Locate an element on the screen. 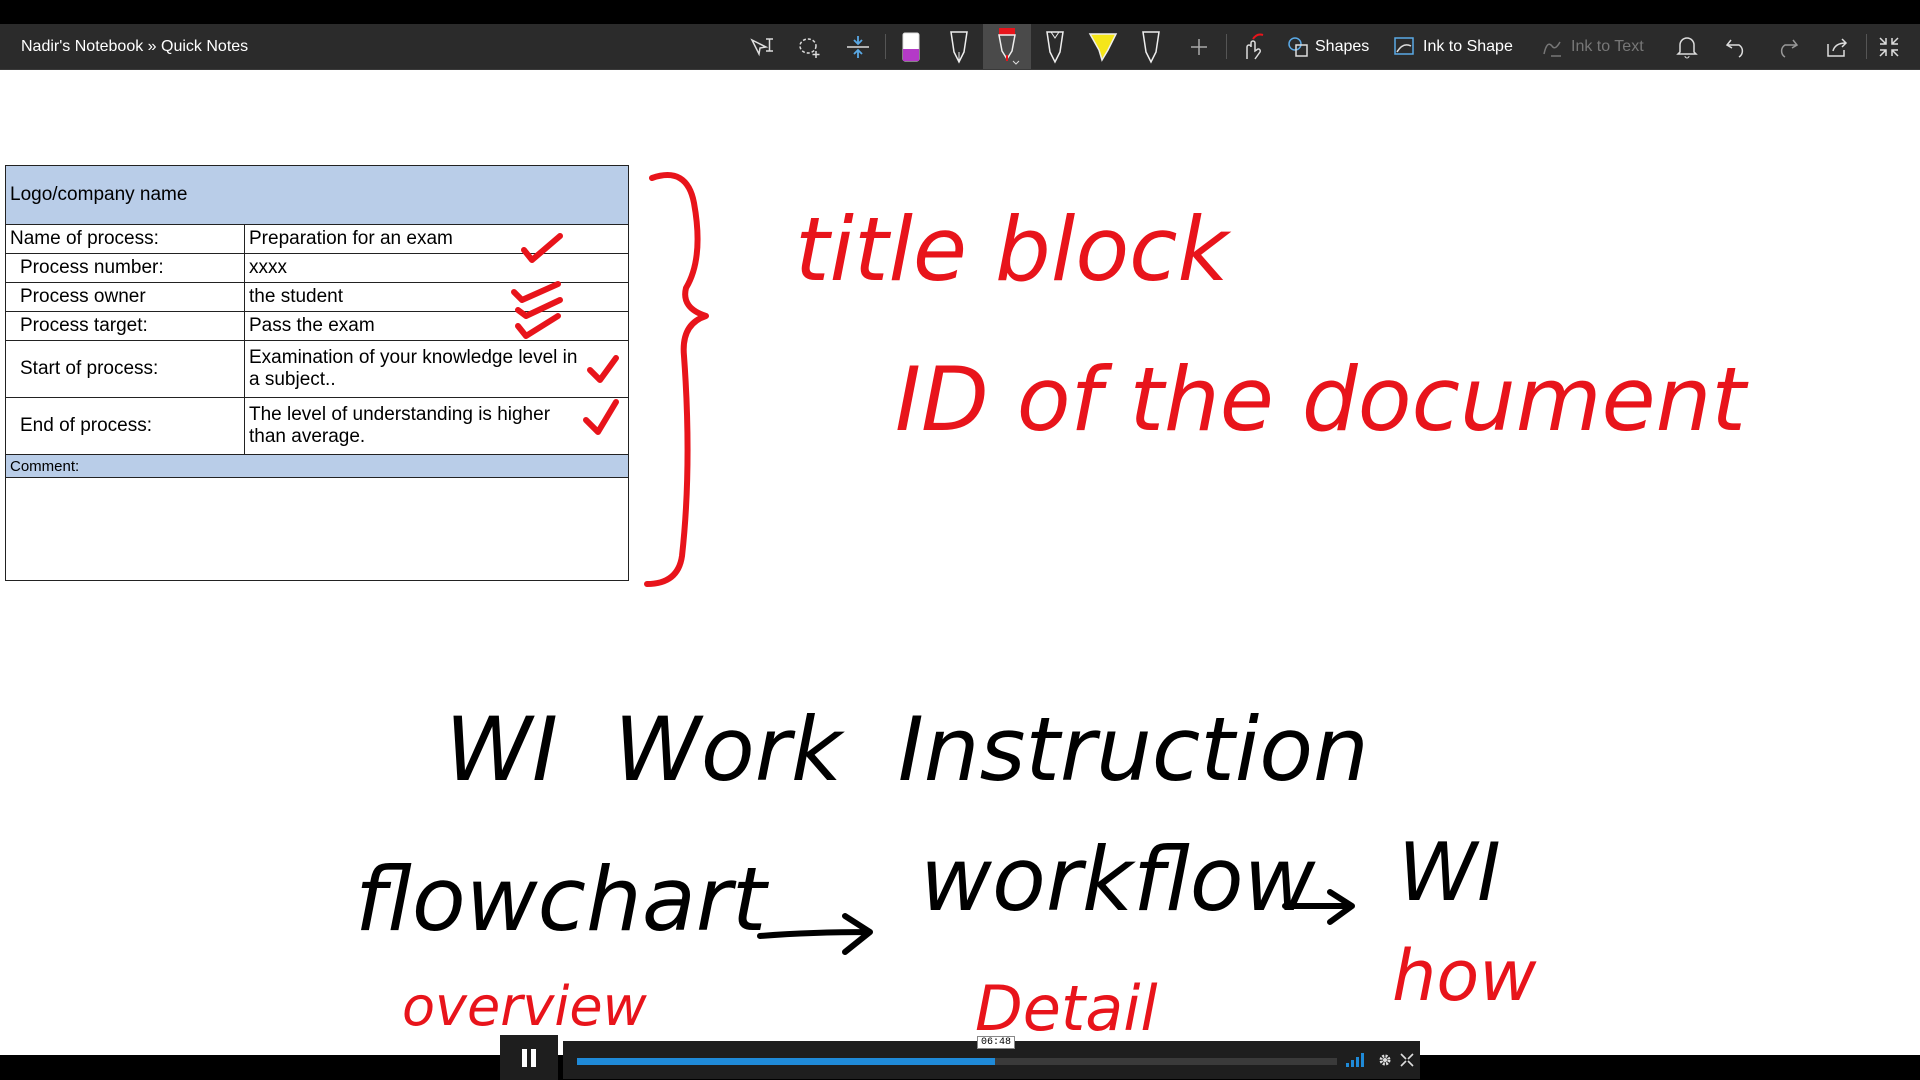 This screenshot has height=1080, width=1920. ink-workflow: workflow is located at coordinates (1118, 879).